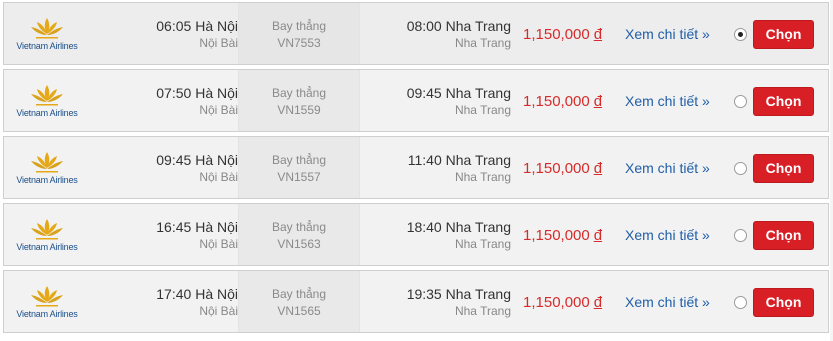 Image resolution: width=833 pixels, height=341 pixels. Describe the element at coordinates (299, 110) in the screenshot. I see `flight-number: VN1559` at that location.